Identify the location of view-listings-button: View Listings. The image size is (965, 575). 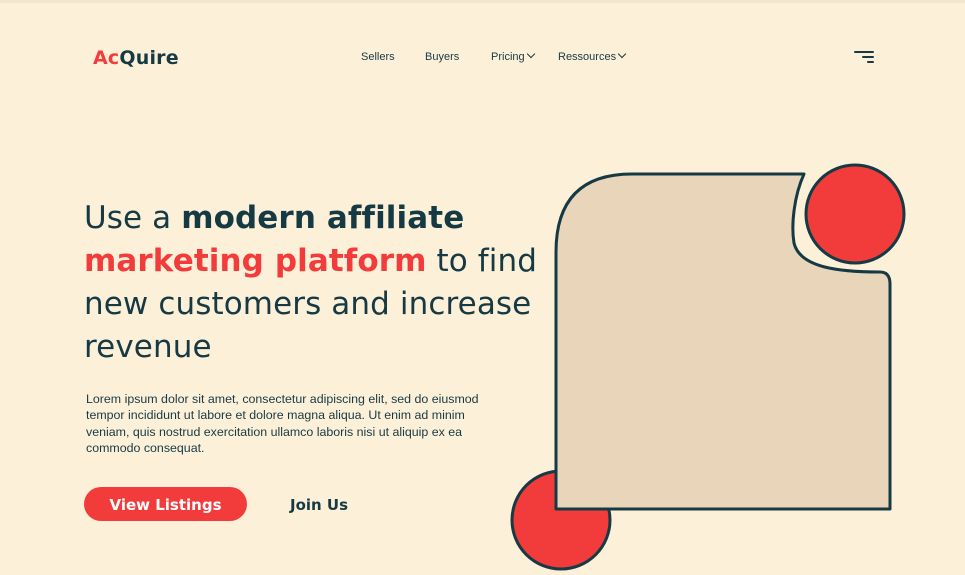
(165, 504).